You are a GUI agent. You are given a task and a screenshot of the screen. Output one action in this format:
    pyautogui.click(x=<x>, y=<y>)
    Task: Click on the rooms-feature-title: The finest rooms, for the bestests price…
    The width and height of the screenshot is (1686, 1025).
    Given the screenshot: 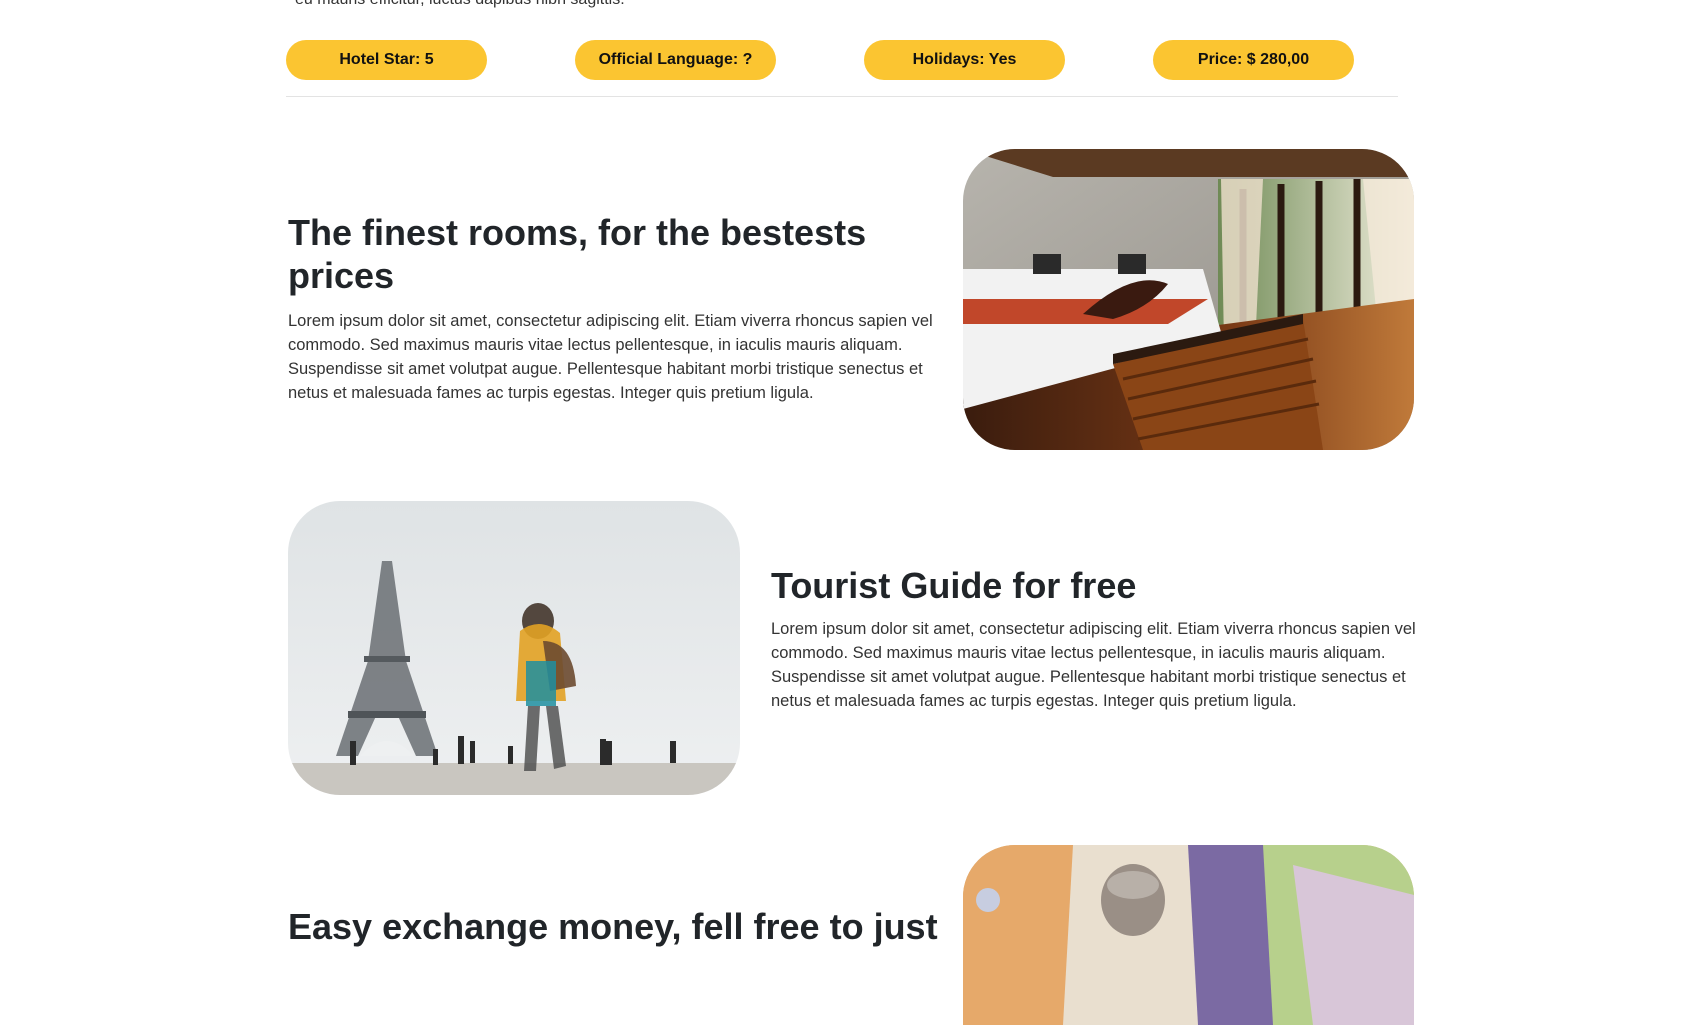 What is the action you would take?
    pyautogui.click(x=577, y=254)
    